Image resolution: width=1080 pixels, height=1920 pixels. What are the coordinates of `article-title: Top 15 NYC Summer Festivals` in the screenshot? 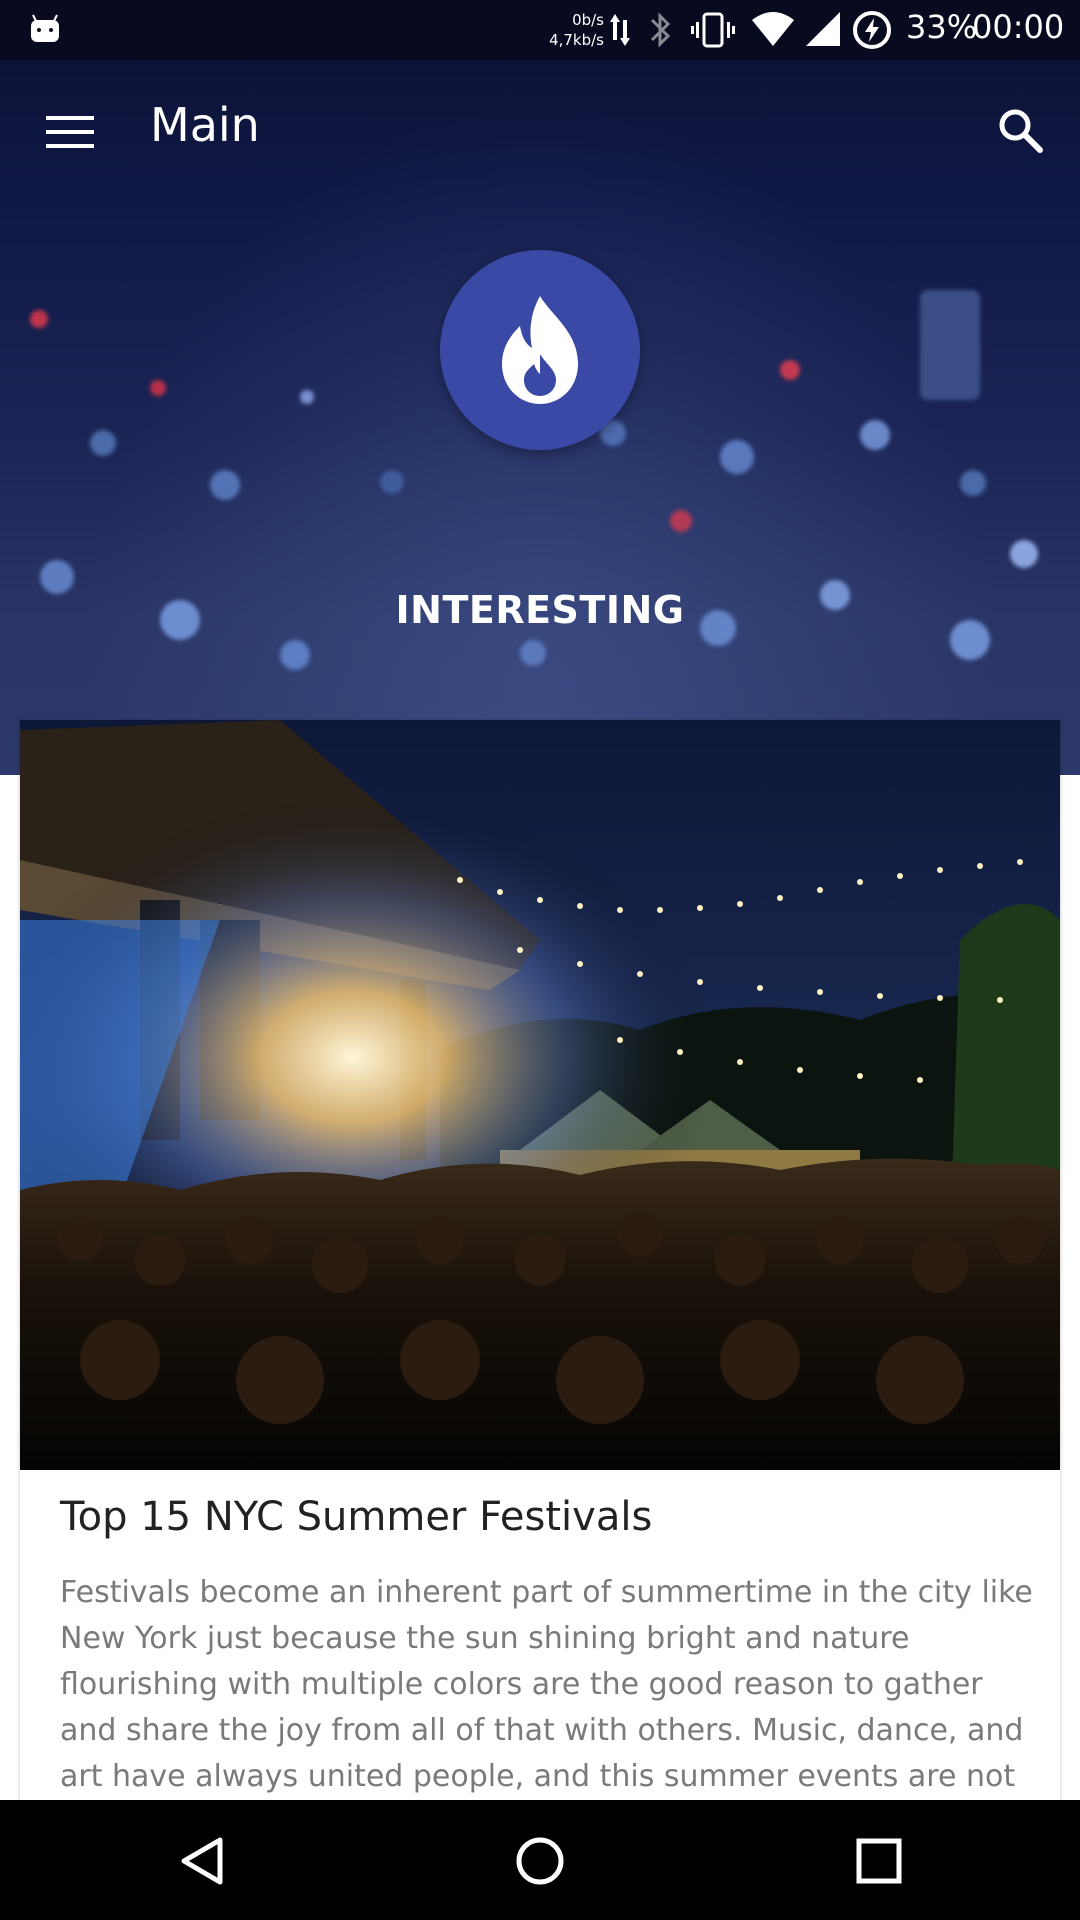 It's located at (356, 1517).